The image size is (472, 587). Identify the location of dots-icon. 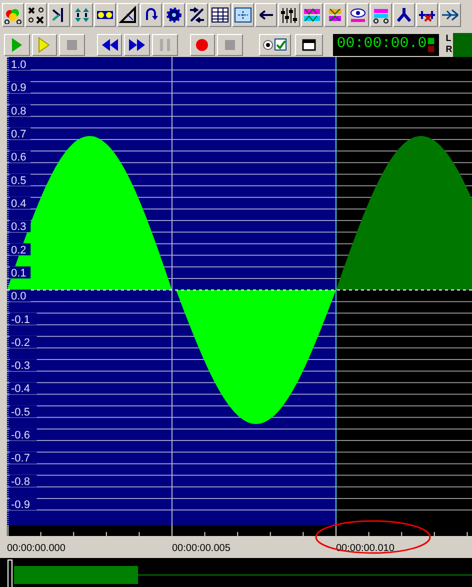
(13, 15).